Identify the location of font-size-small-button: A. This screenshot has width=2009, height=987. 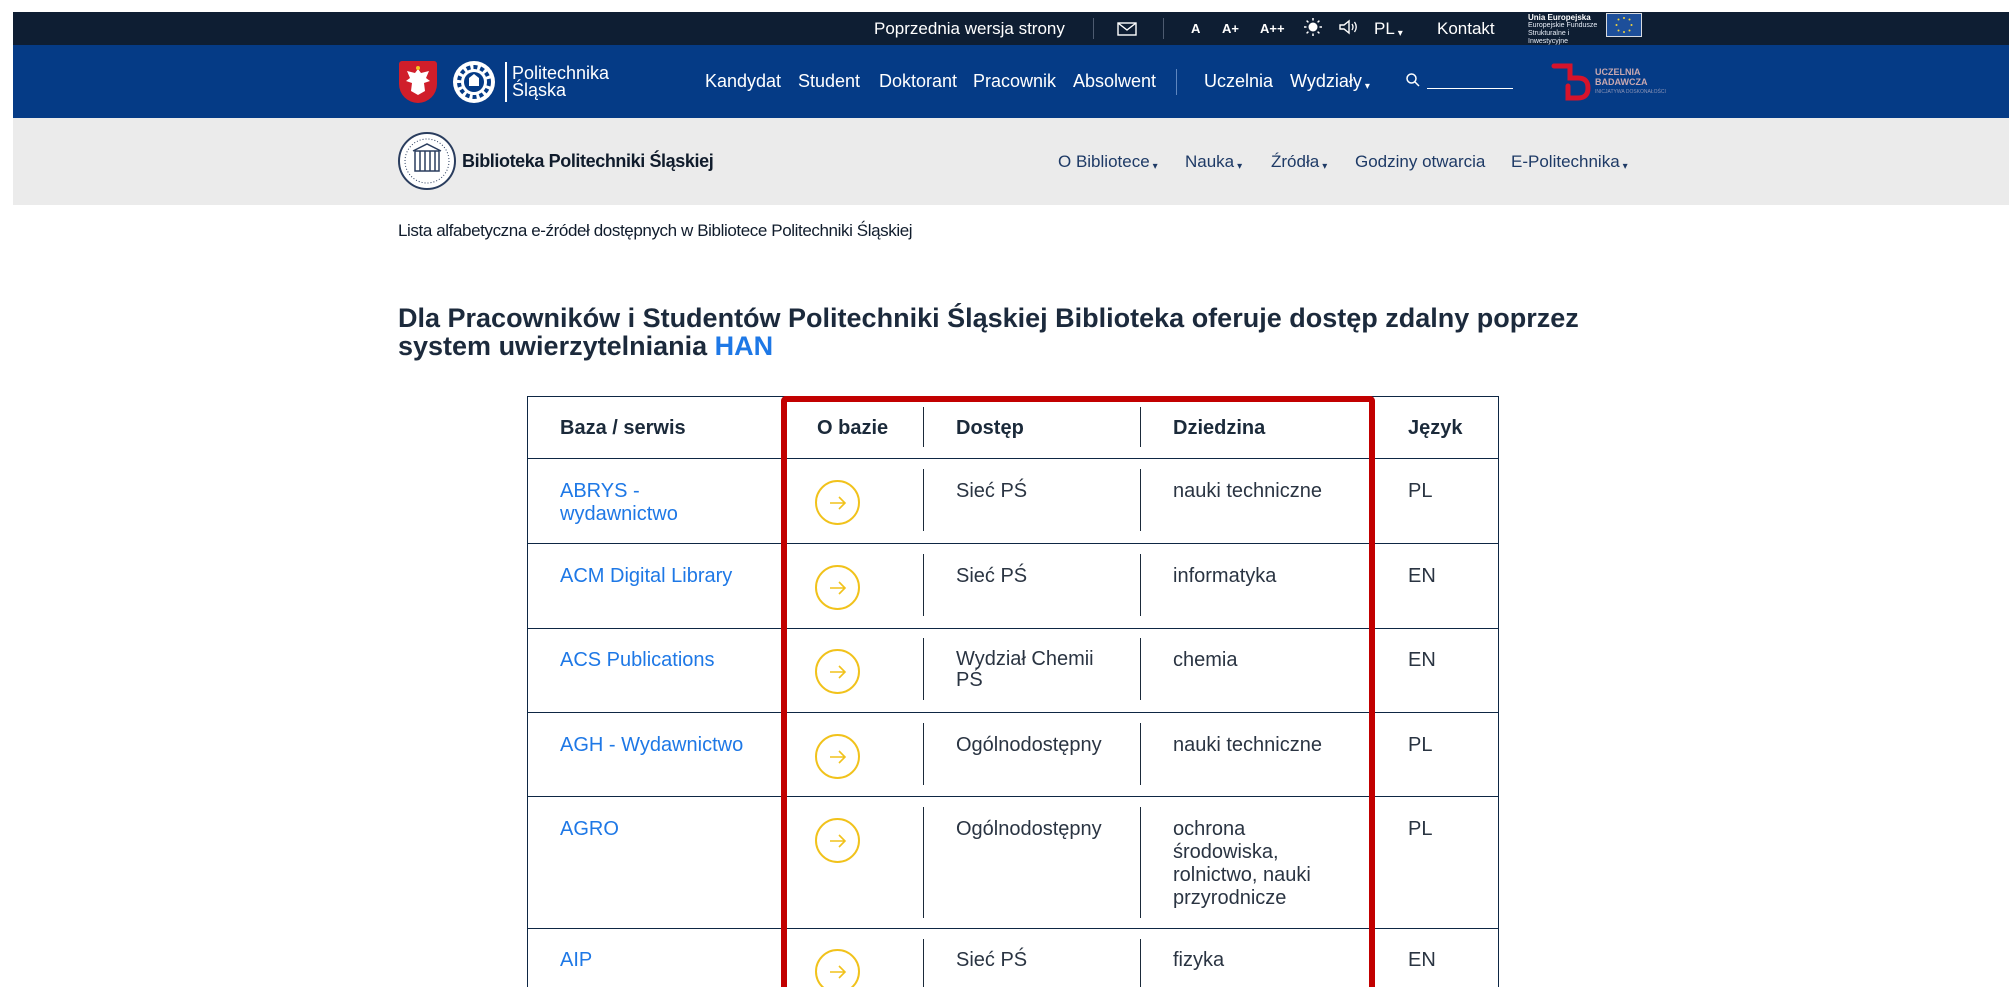
(1195, 28).